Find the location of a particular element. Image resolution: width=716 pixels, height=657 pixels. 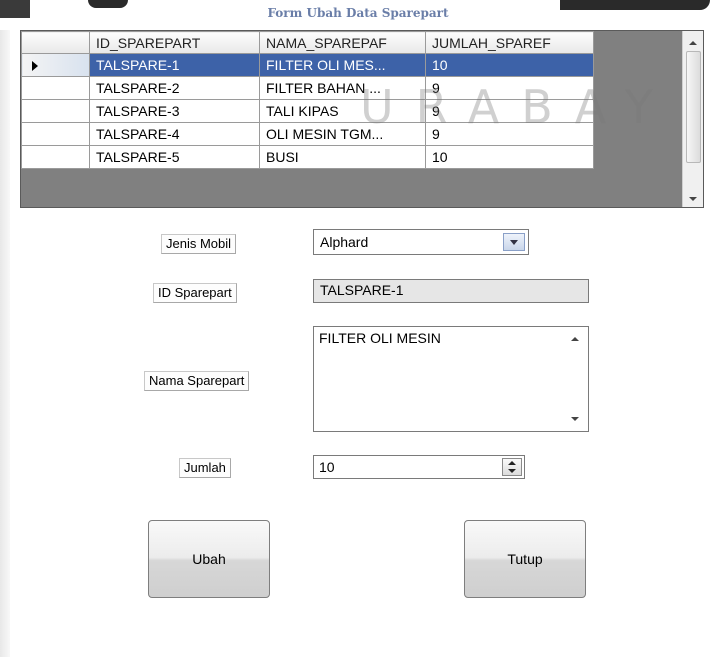

chevron-down-icon is located at coordinates (514, 242).